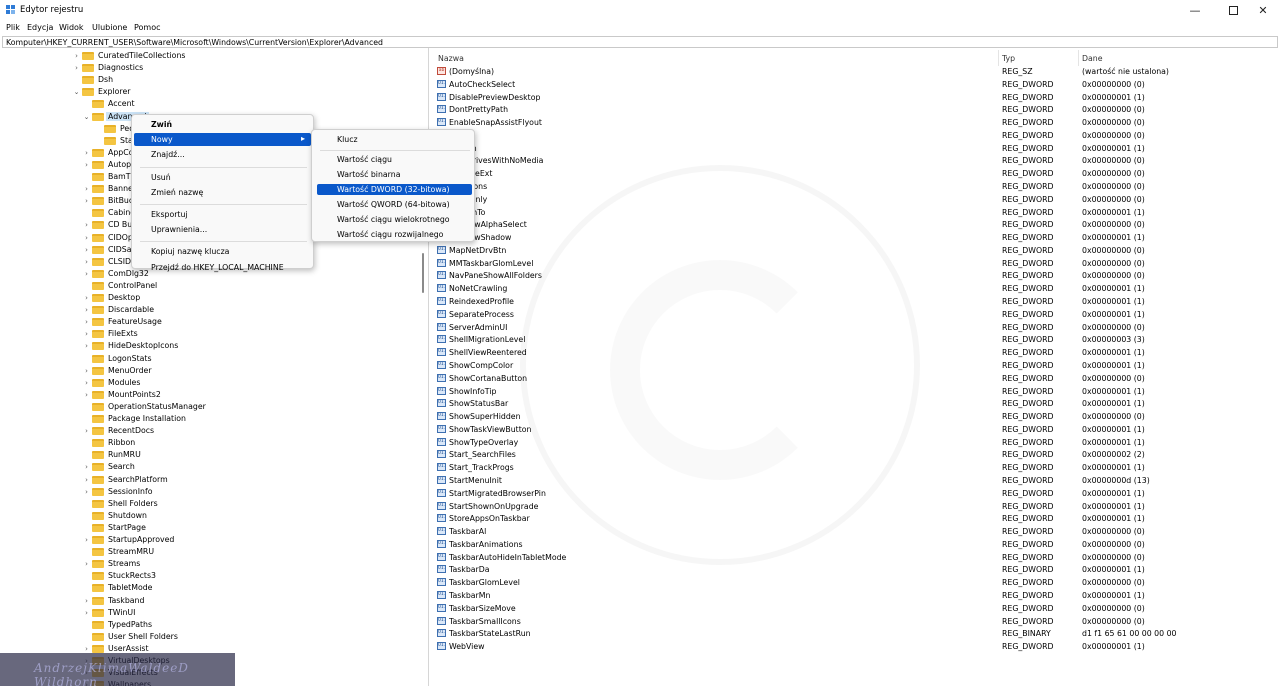 Image resolution: width=1280 pixels, height=686 pixels. Describe the element at coordinates (856, 173) in the screenshot. I see `value-row: 011HideFileExtREG_DWORD0x00000000 (0)` at that location.